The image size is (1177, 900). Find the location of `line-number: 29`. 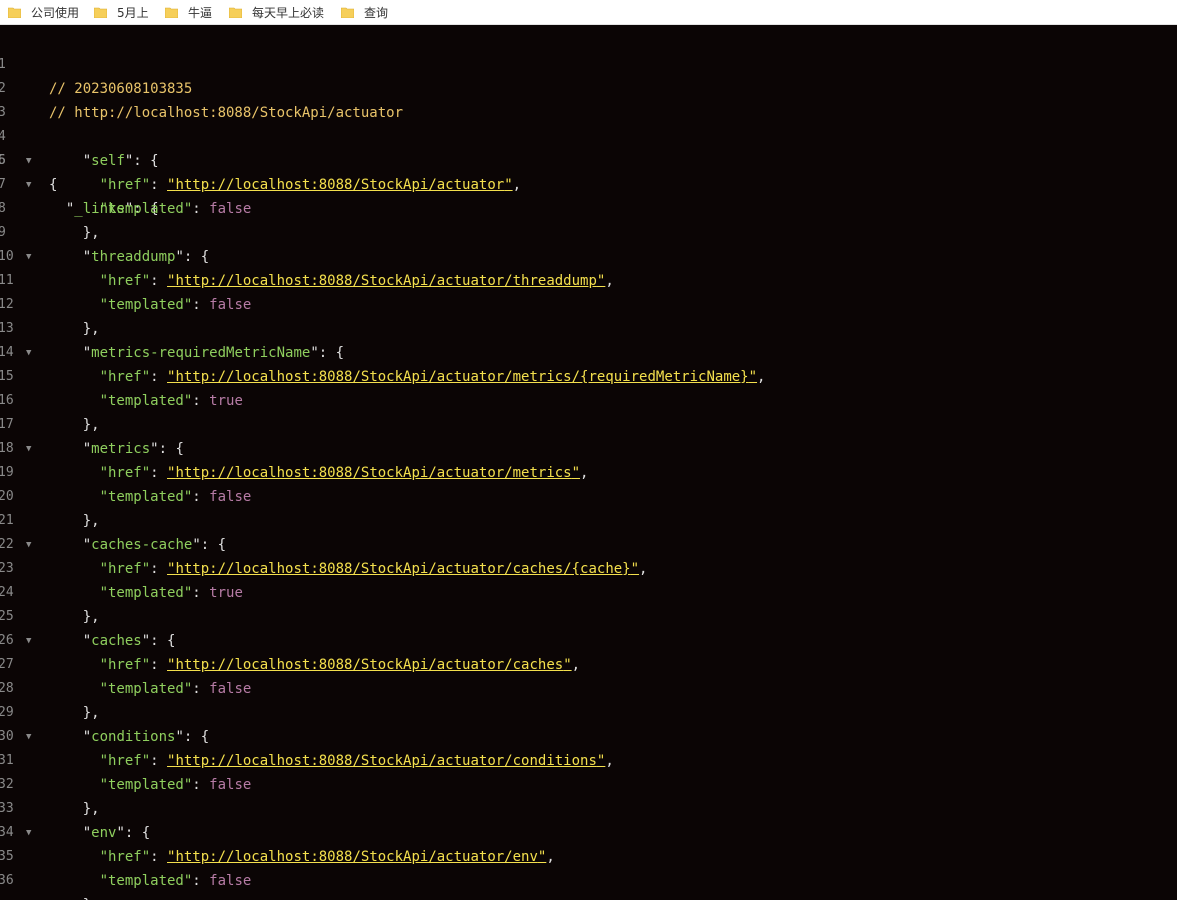

line-number: 29 is located at coordinates (7, 712).